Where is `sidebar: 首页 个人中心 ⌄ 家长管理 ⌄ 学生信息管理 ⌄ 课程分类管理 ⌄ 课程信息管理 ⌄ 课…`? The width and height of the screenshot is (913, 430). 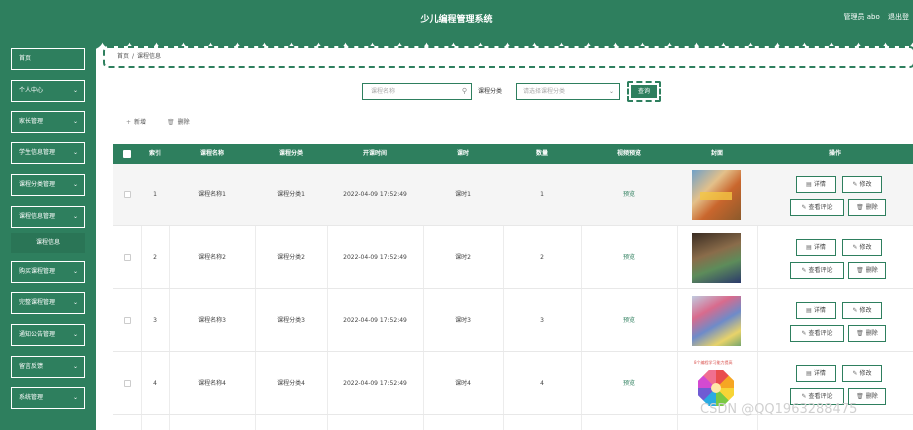 sidebar: 首页 个人中心 ⌄ 家长管理 ⌄ 学生信息管理 ⌄ 课程分类管理 ⌄ 课程信息管理 ⌄ 课… is located at coordinates (48, 235).